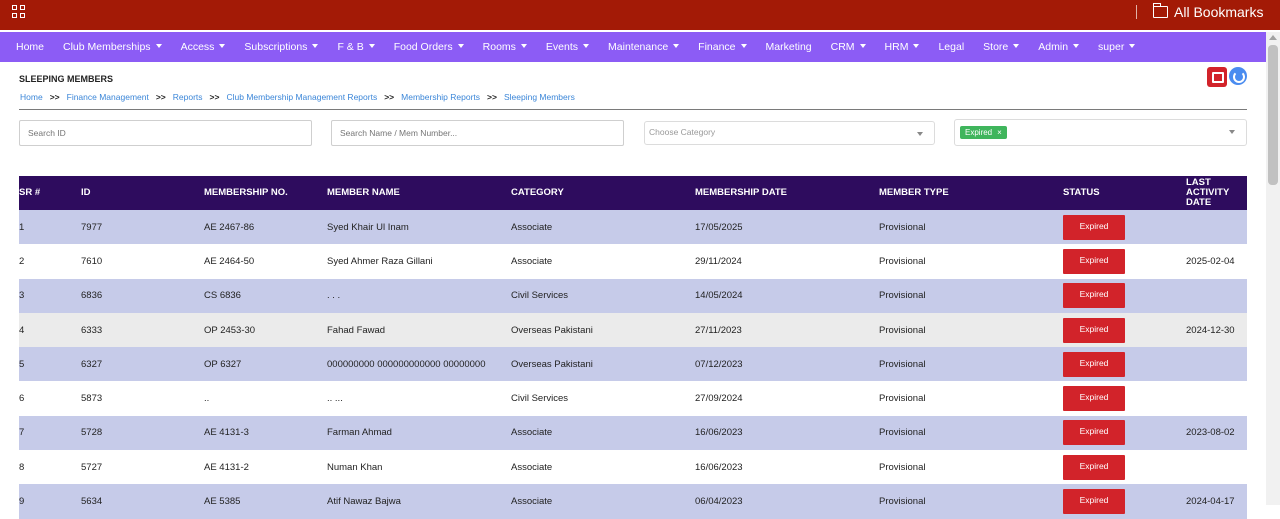 Image resolution: width=1280 pixels, height=519 pixels. I want to click on cell-id: 6836, so click(142, 295).